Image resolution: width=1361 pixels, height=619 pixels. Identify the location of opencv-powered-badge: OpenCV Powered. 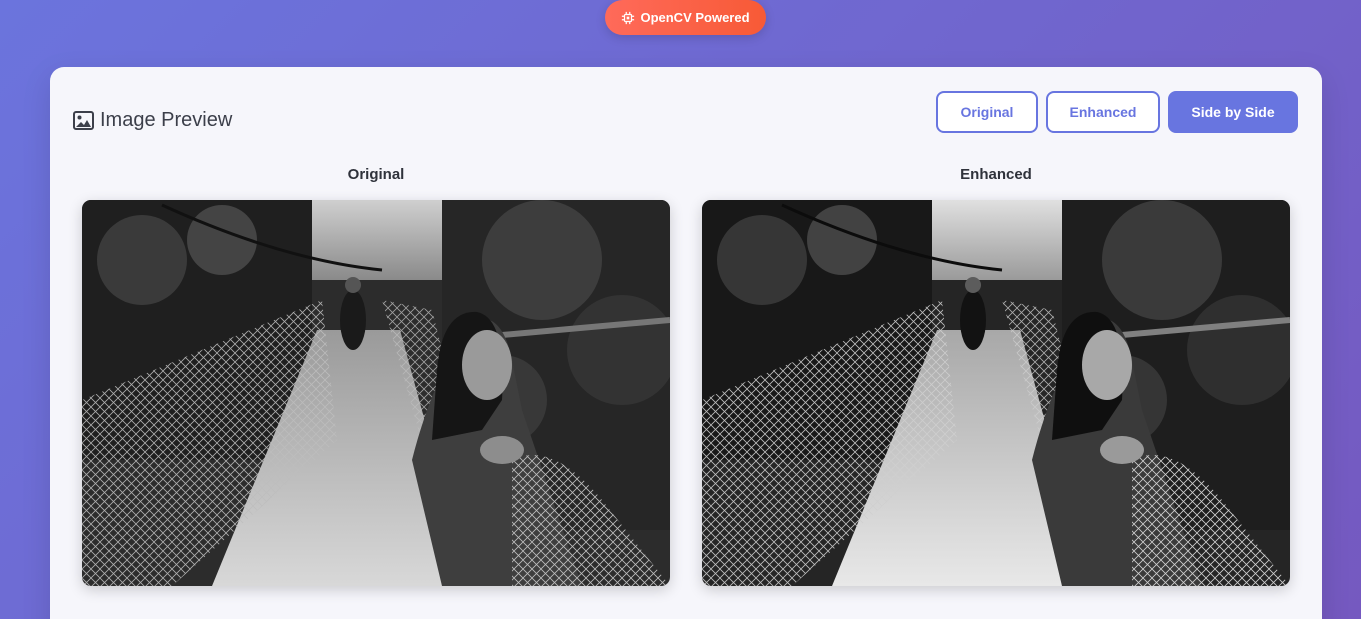
(685, 17).